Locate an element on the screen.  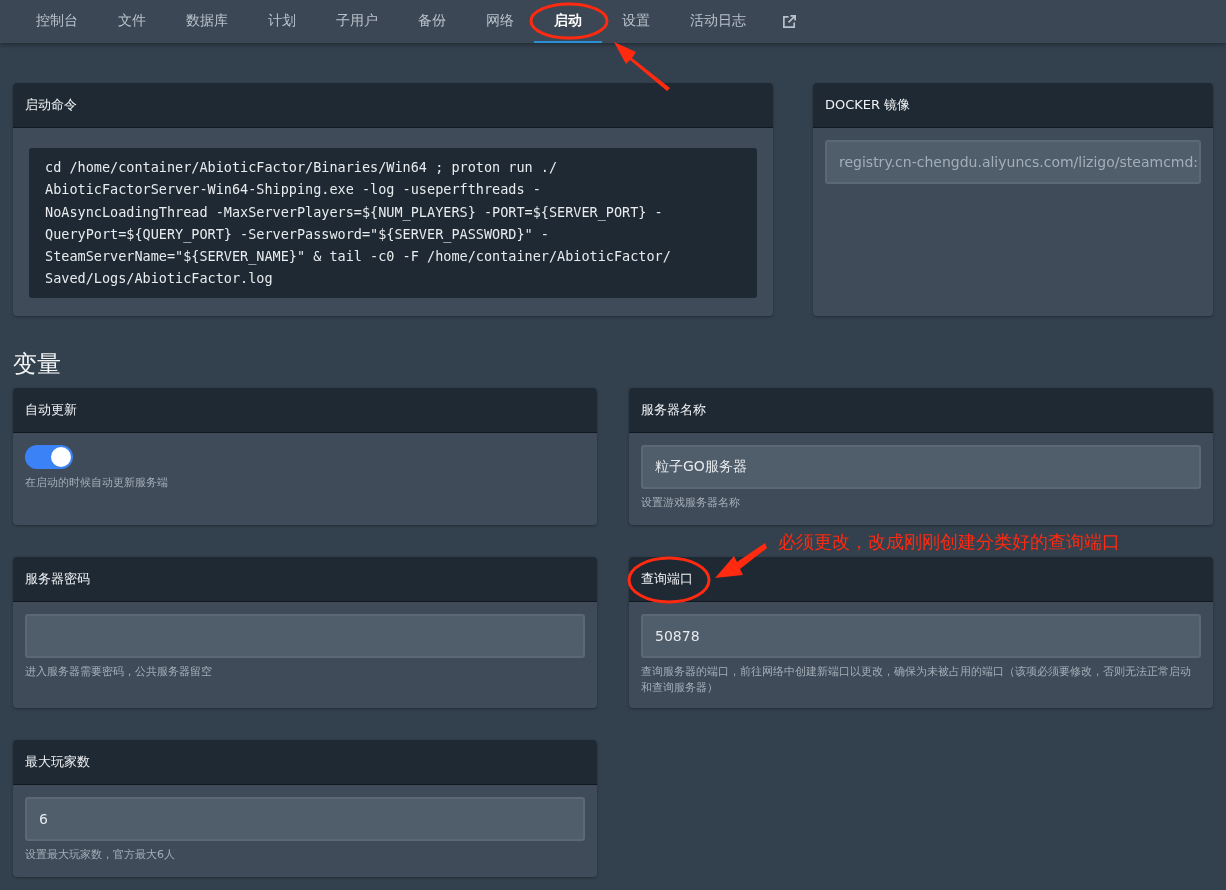
nav-tab: 子用户 is located at coordinates (357, 21).